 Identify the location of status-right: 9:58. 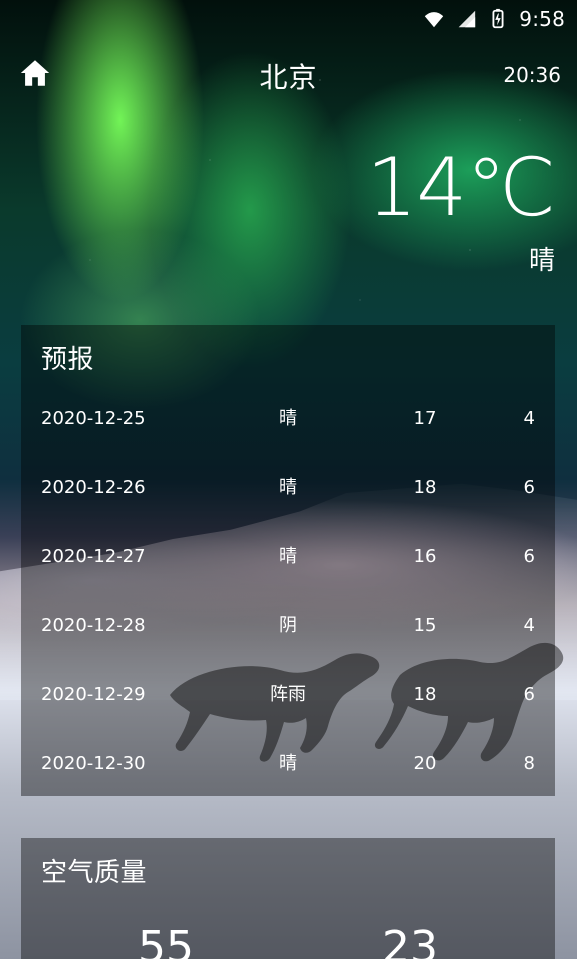
(494, 19).